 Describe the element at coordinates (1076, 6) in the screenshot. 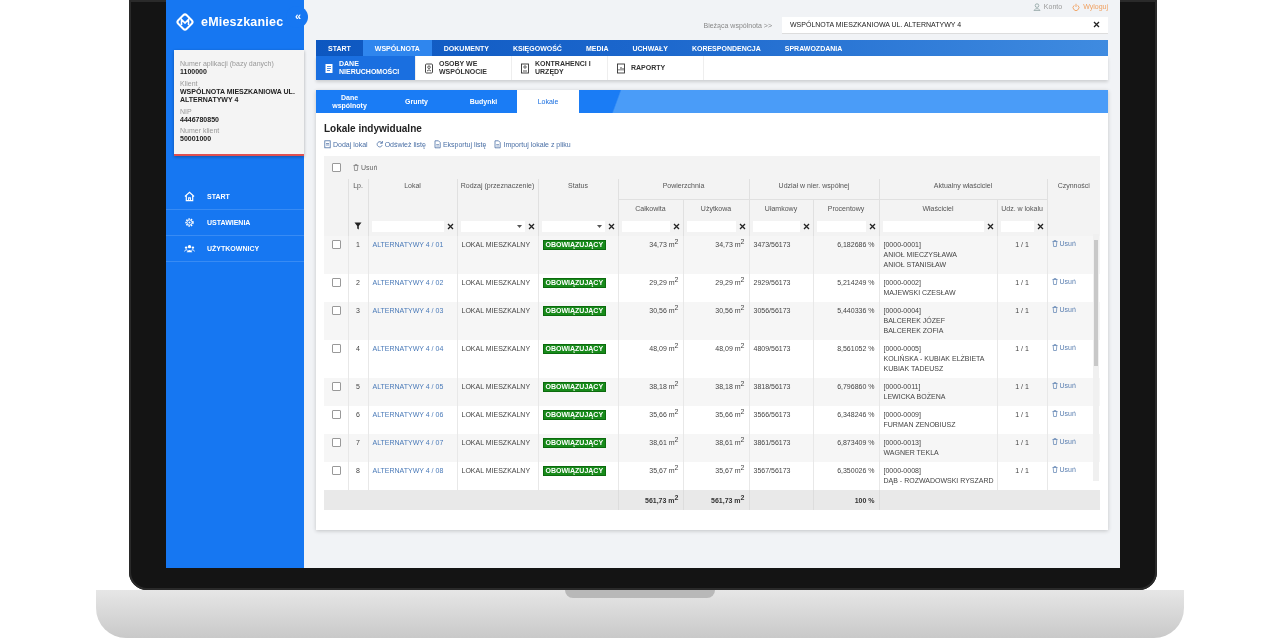

I see `power-icon` at that location.